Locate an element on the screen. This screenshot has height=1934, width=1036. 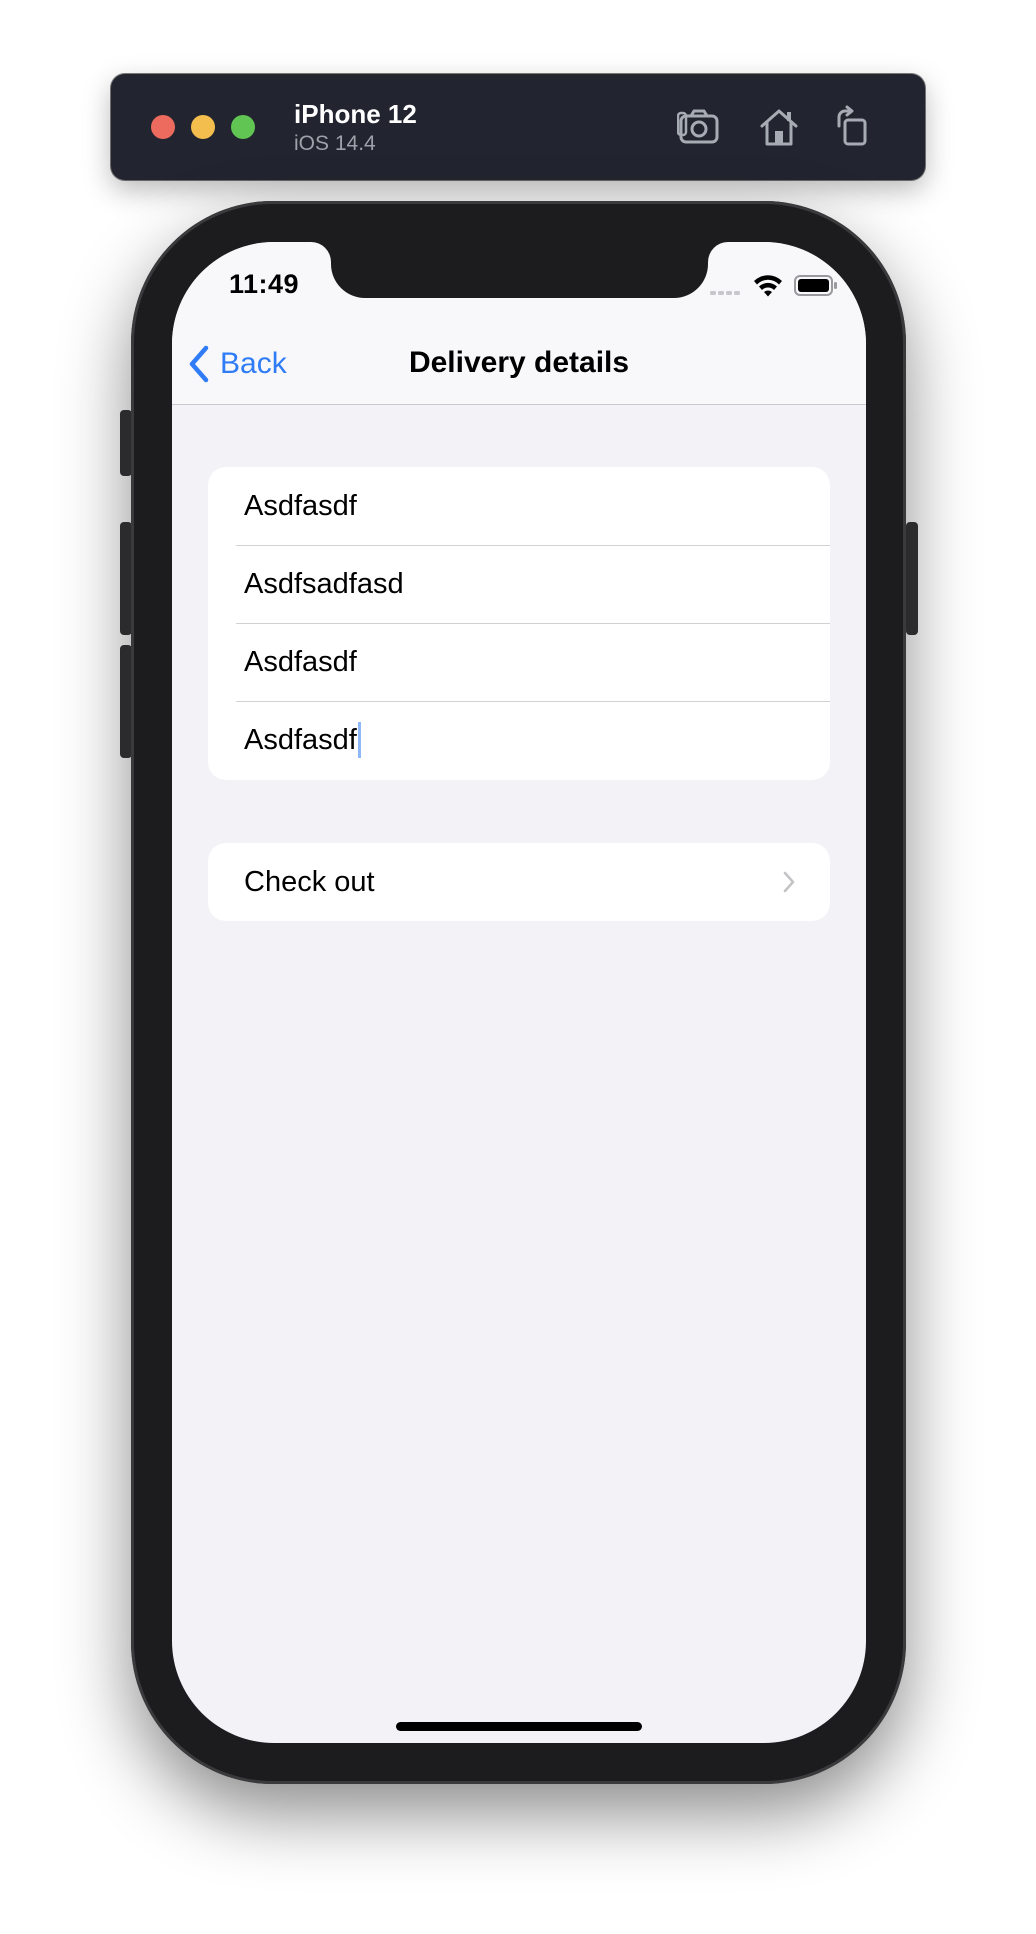
delivery-field-2: Asdfsadfasd is located at coordinates (324, 584).